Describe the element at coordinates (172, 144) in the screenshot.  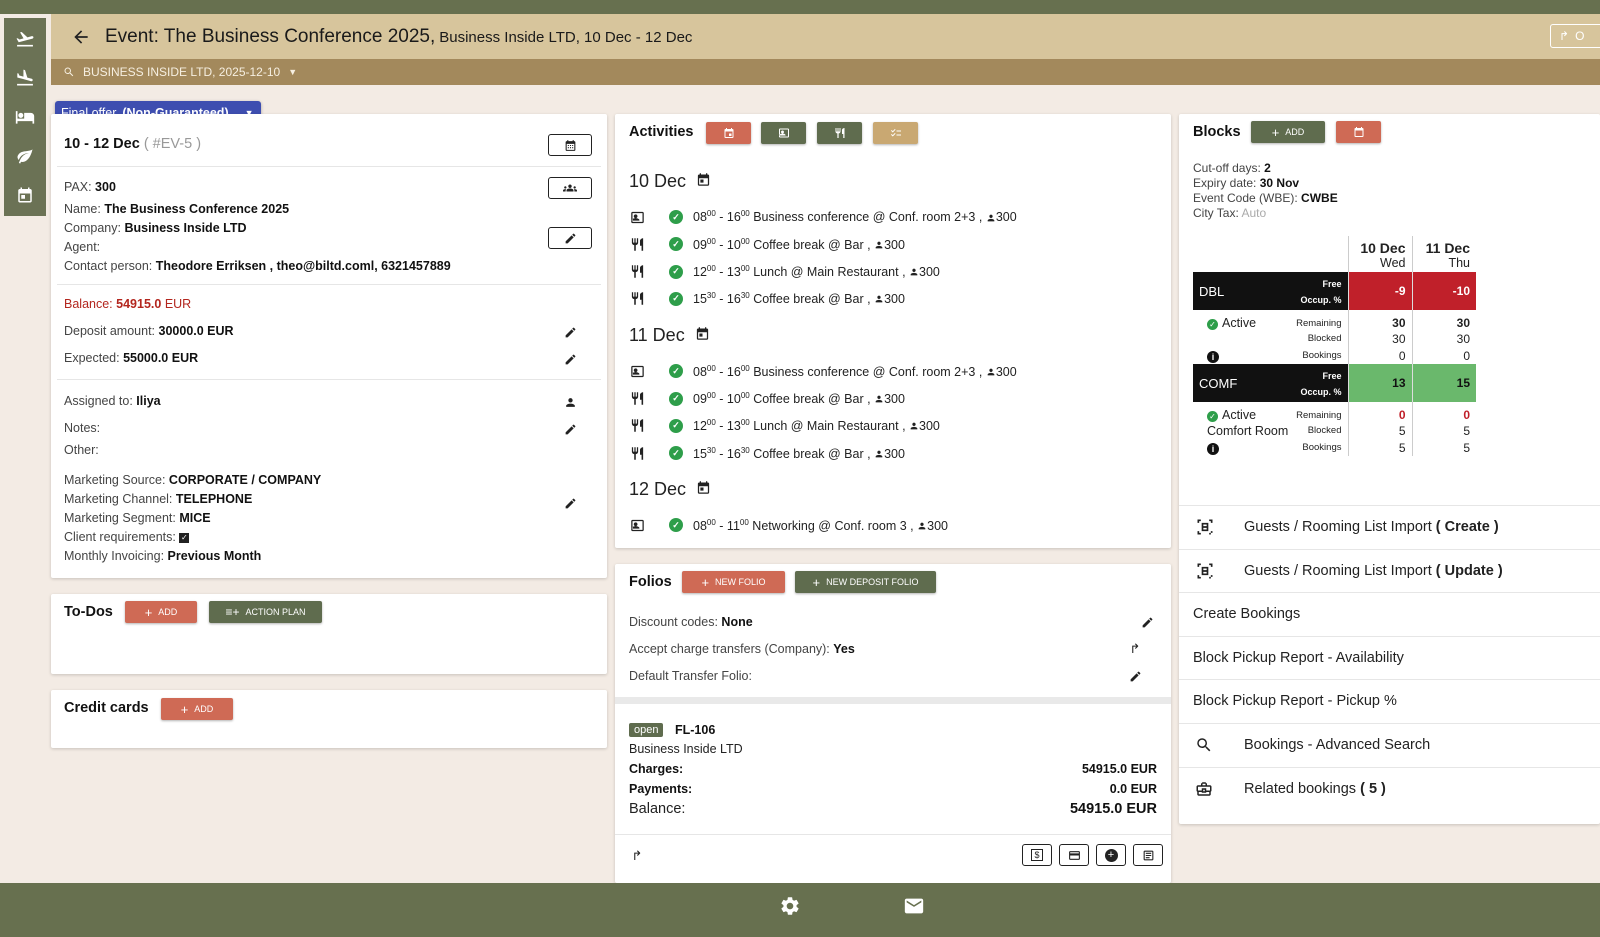
I see `event-code: ( #EV-5 )` at that location.